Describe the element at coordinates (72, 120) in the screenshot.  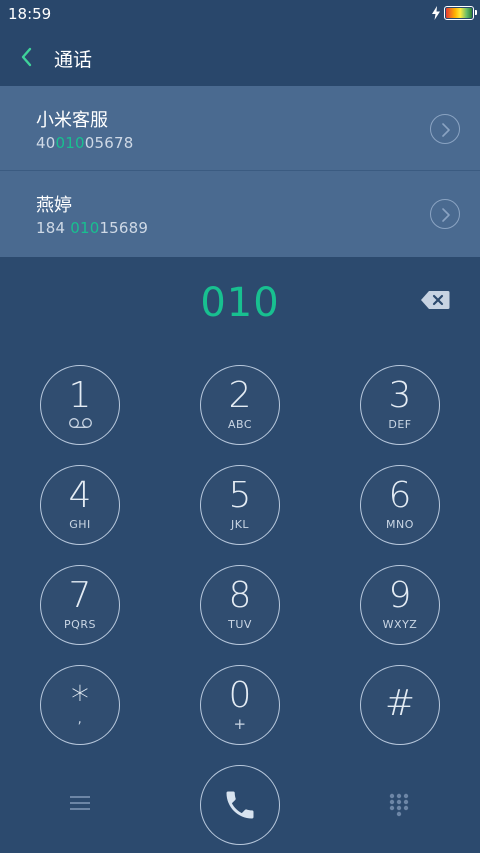
I see `contact-name: 小米客服` at that location.